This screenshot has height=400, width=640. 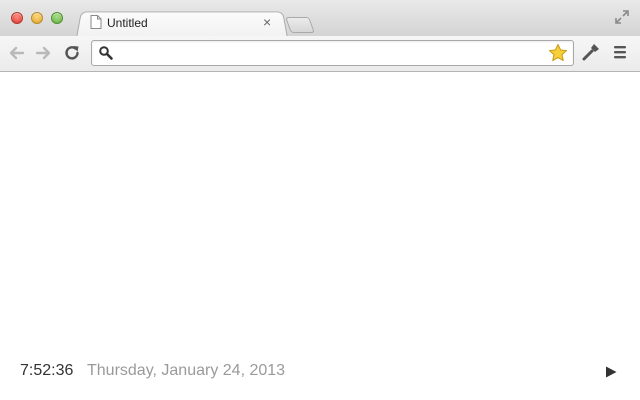 I want to click on fullscreen-icon, so click(x=622, y=17).